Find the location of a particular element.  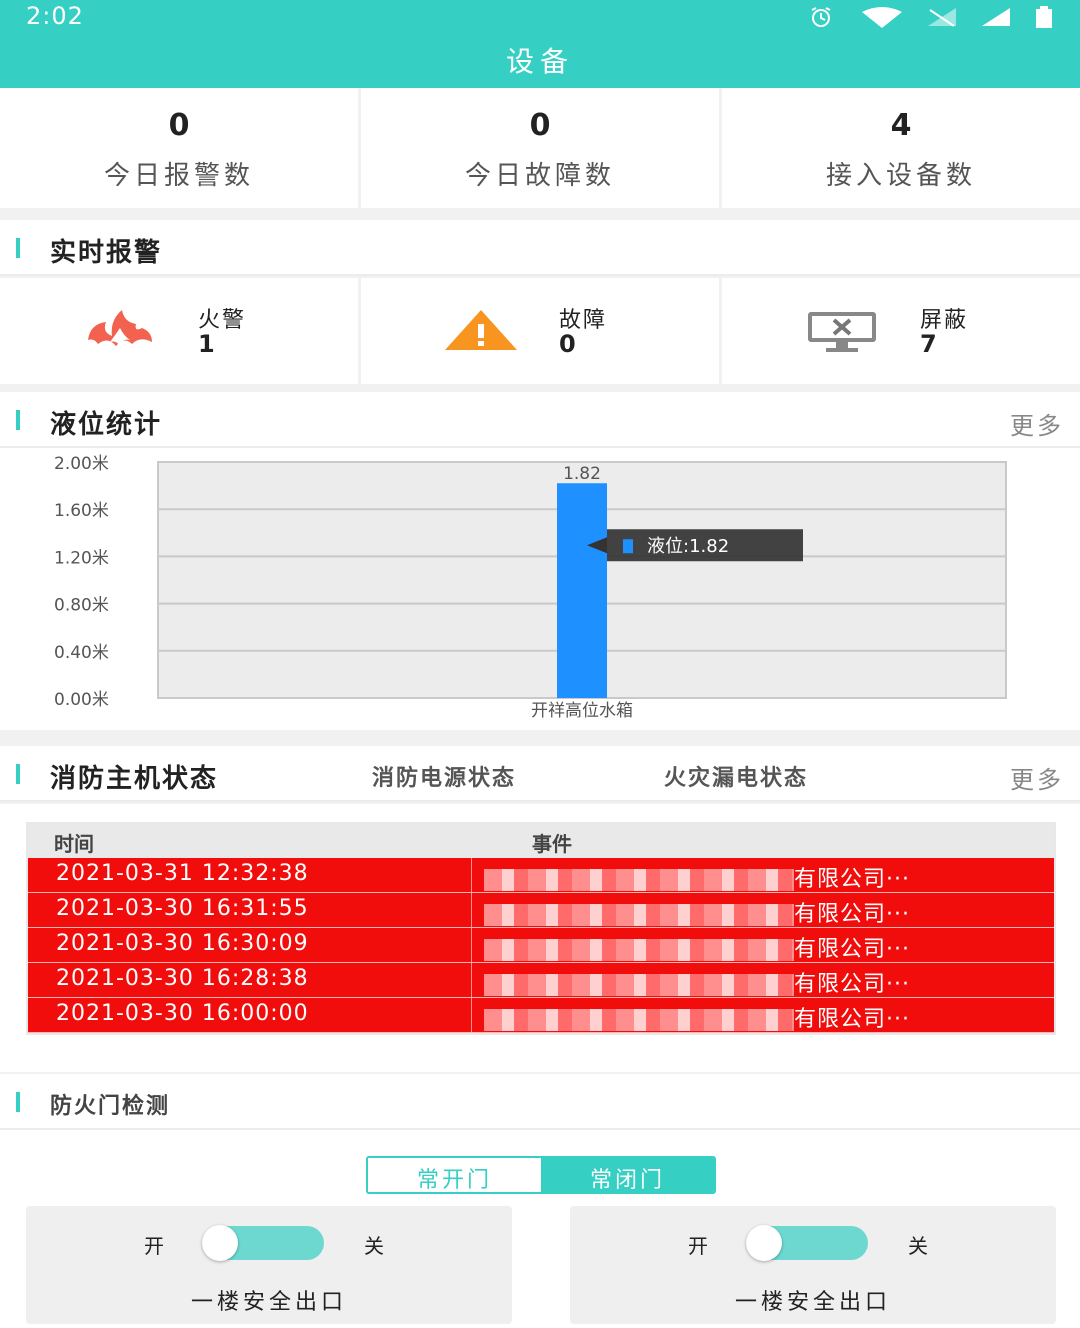

status-time: 2:02 is located at coordinates (55, 16).